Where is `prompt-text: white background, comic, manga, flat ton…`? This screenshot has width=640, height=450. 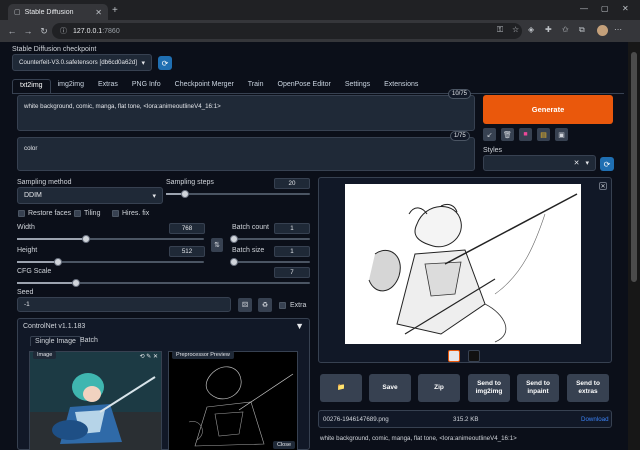 prompt-text: white background, comic, manga, flat ton… is located at coordinates (122, 106).